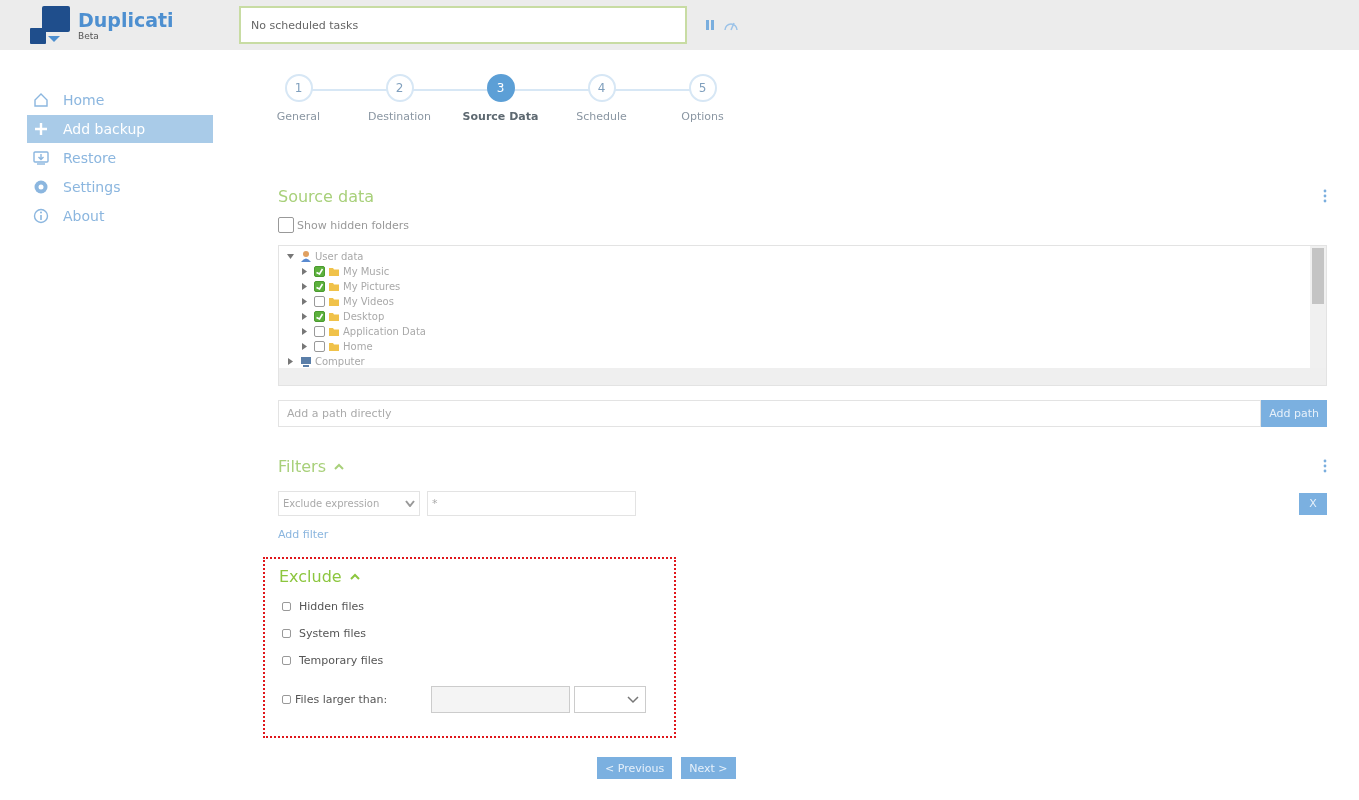 Image resolution: width=1359 pixels, height=800 pixels. I want to click on section-title: Exclude, so click(310, 576).